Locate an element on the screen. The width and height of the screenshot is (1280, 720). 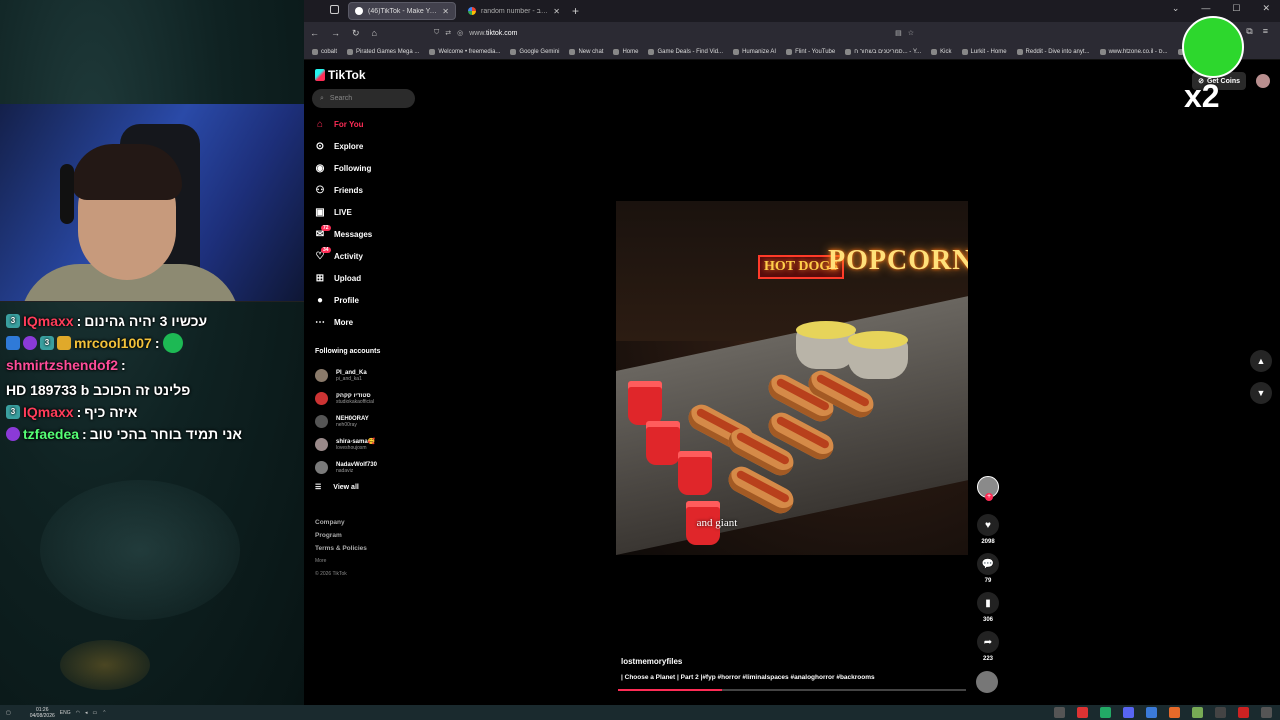
creator-avatar: + is located at coordinates (988, 488).